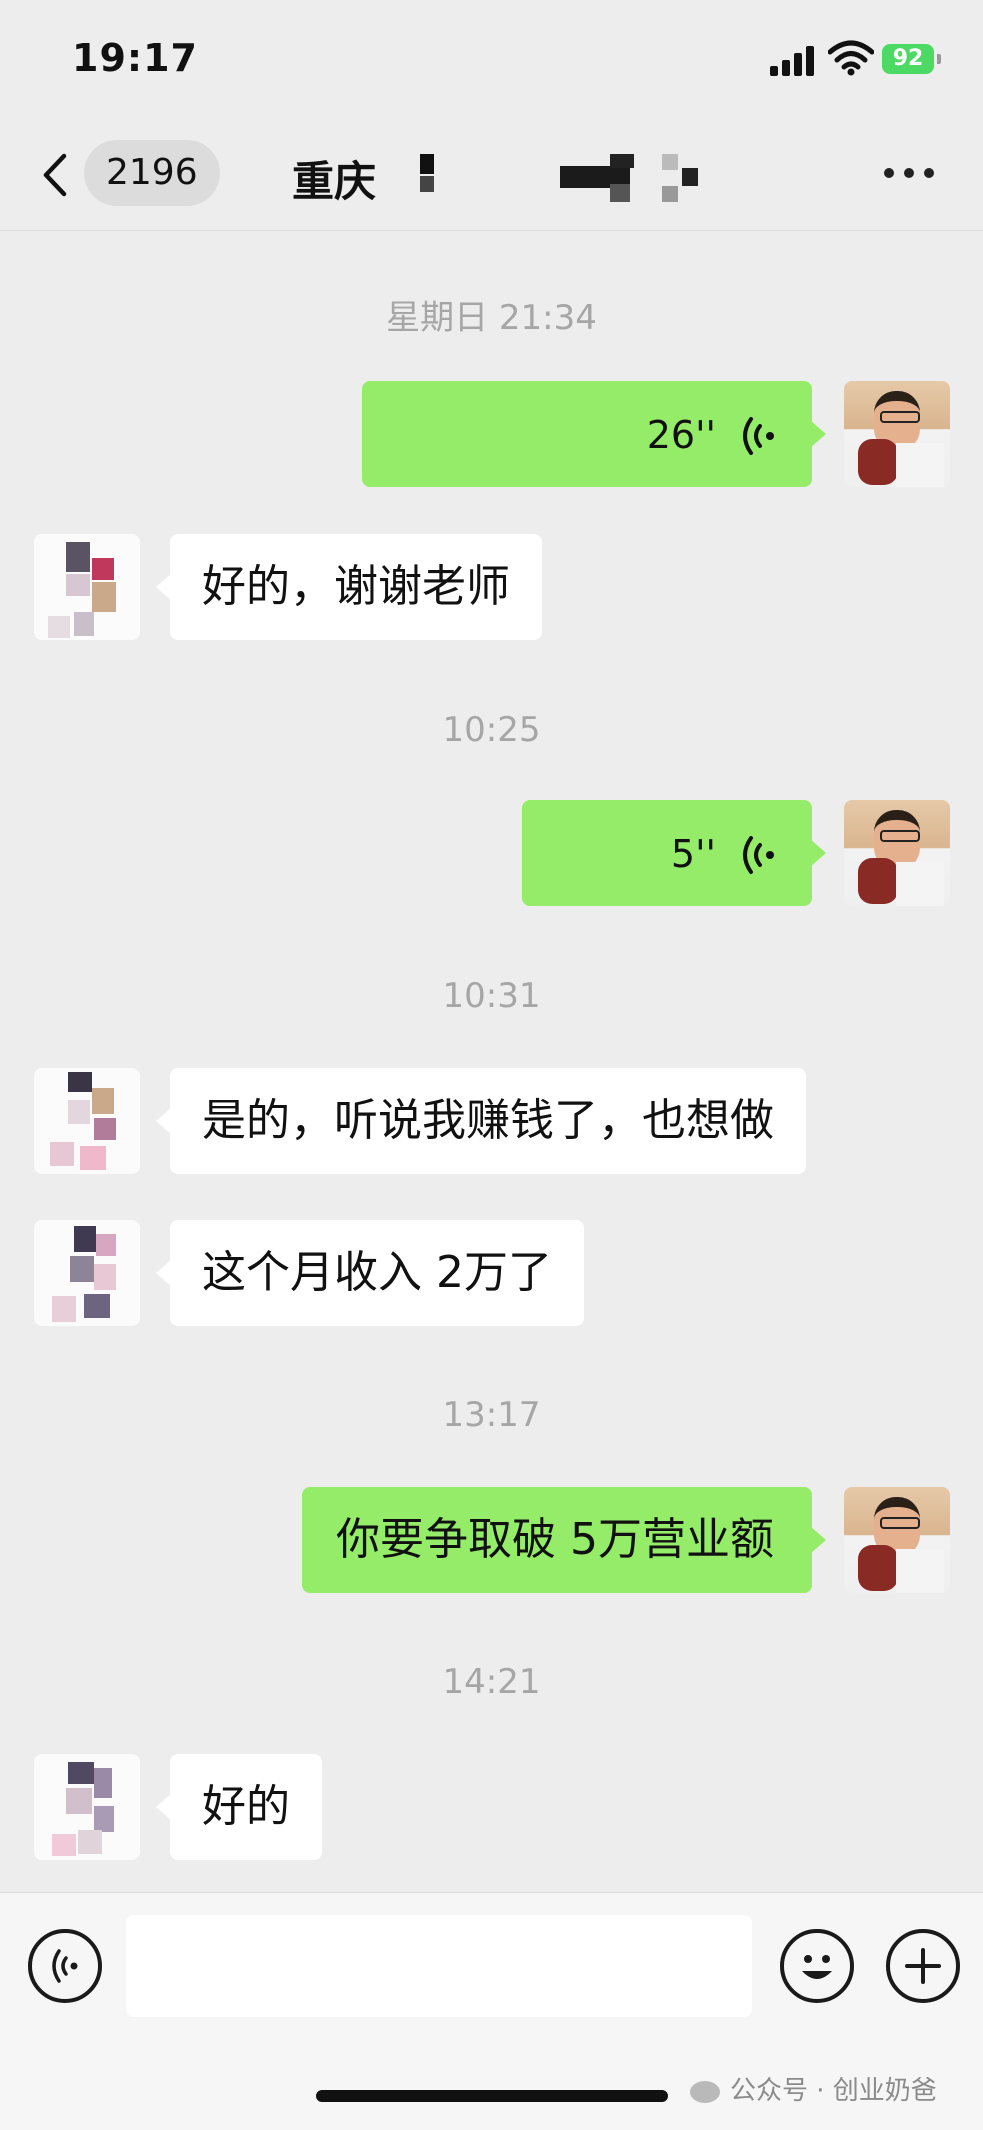  I want to click on back-arrow-icon, so click(56, 175).